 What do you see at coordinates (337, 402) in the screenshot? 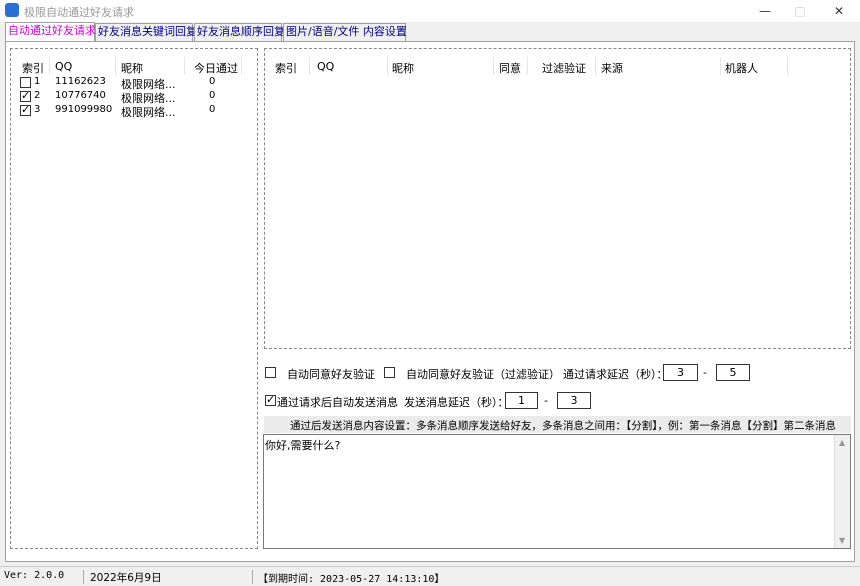
I see `send-after-label: 通过请求后自动发送消息` at bounding box center [337, 402].